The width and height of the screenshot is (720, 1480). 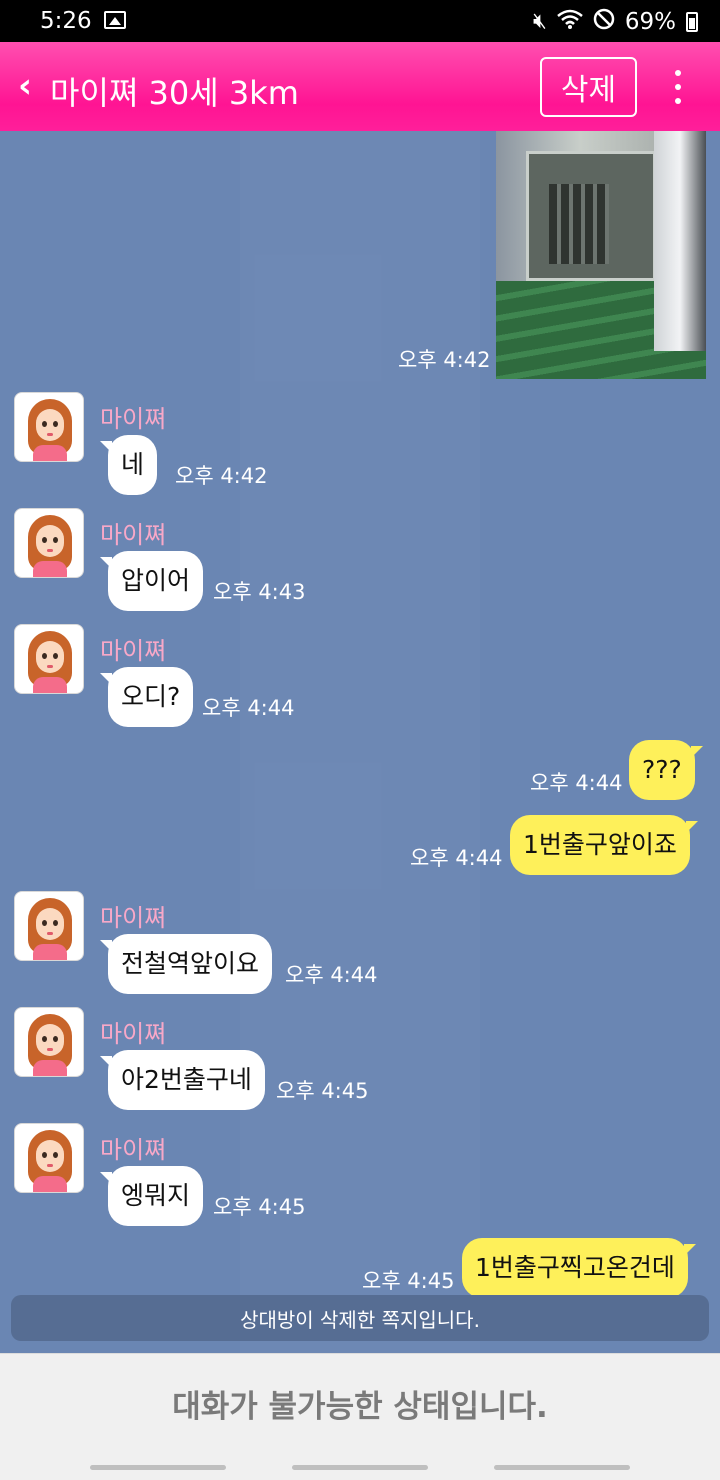 What do you see at coordinates (360, 1403) in the screenshot?
I see `chat-disabled-bar: 대화가 불가능한 상태입니다.` at bounding box center [360, 1403].